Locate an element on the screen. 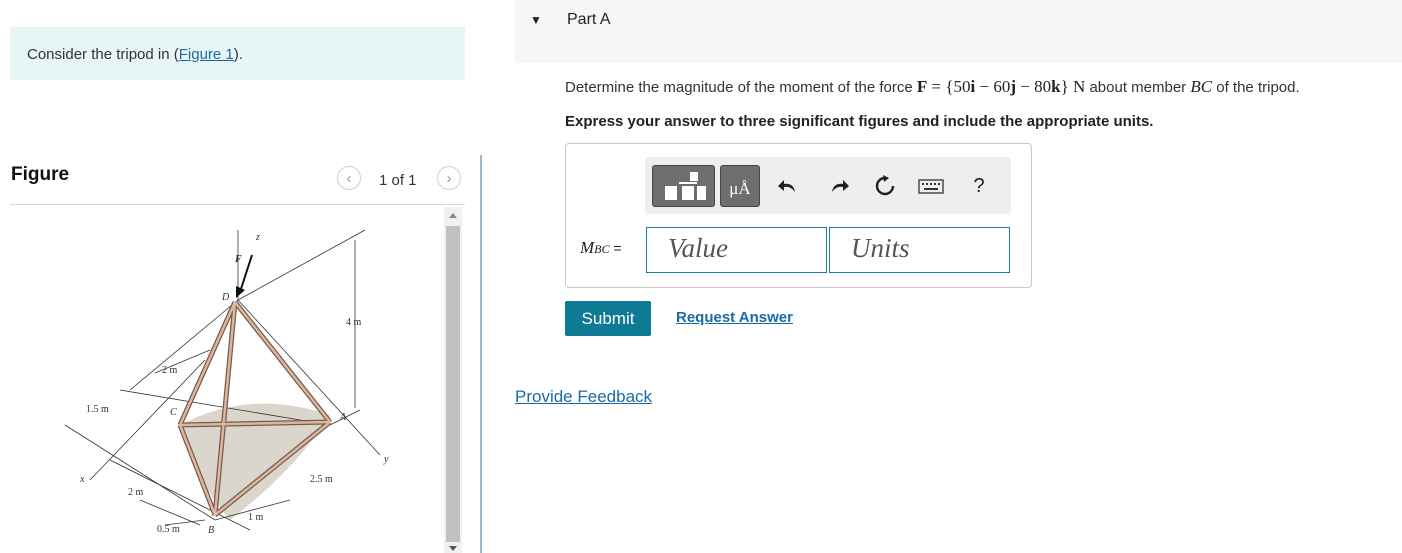 This screenshot has width=1402, height=553. answer-variable-label: MBC = is located at coordinates (601, 247).